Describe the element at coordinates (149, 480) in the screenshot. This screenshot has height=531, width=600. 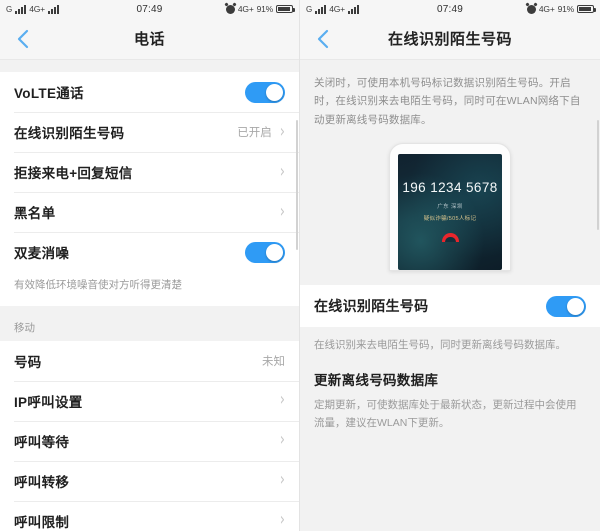
I see `row-call-forwarding: 呼叫转移 ›` at that location.